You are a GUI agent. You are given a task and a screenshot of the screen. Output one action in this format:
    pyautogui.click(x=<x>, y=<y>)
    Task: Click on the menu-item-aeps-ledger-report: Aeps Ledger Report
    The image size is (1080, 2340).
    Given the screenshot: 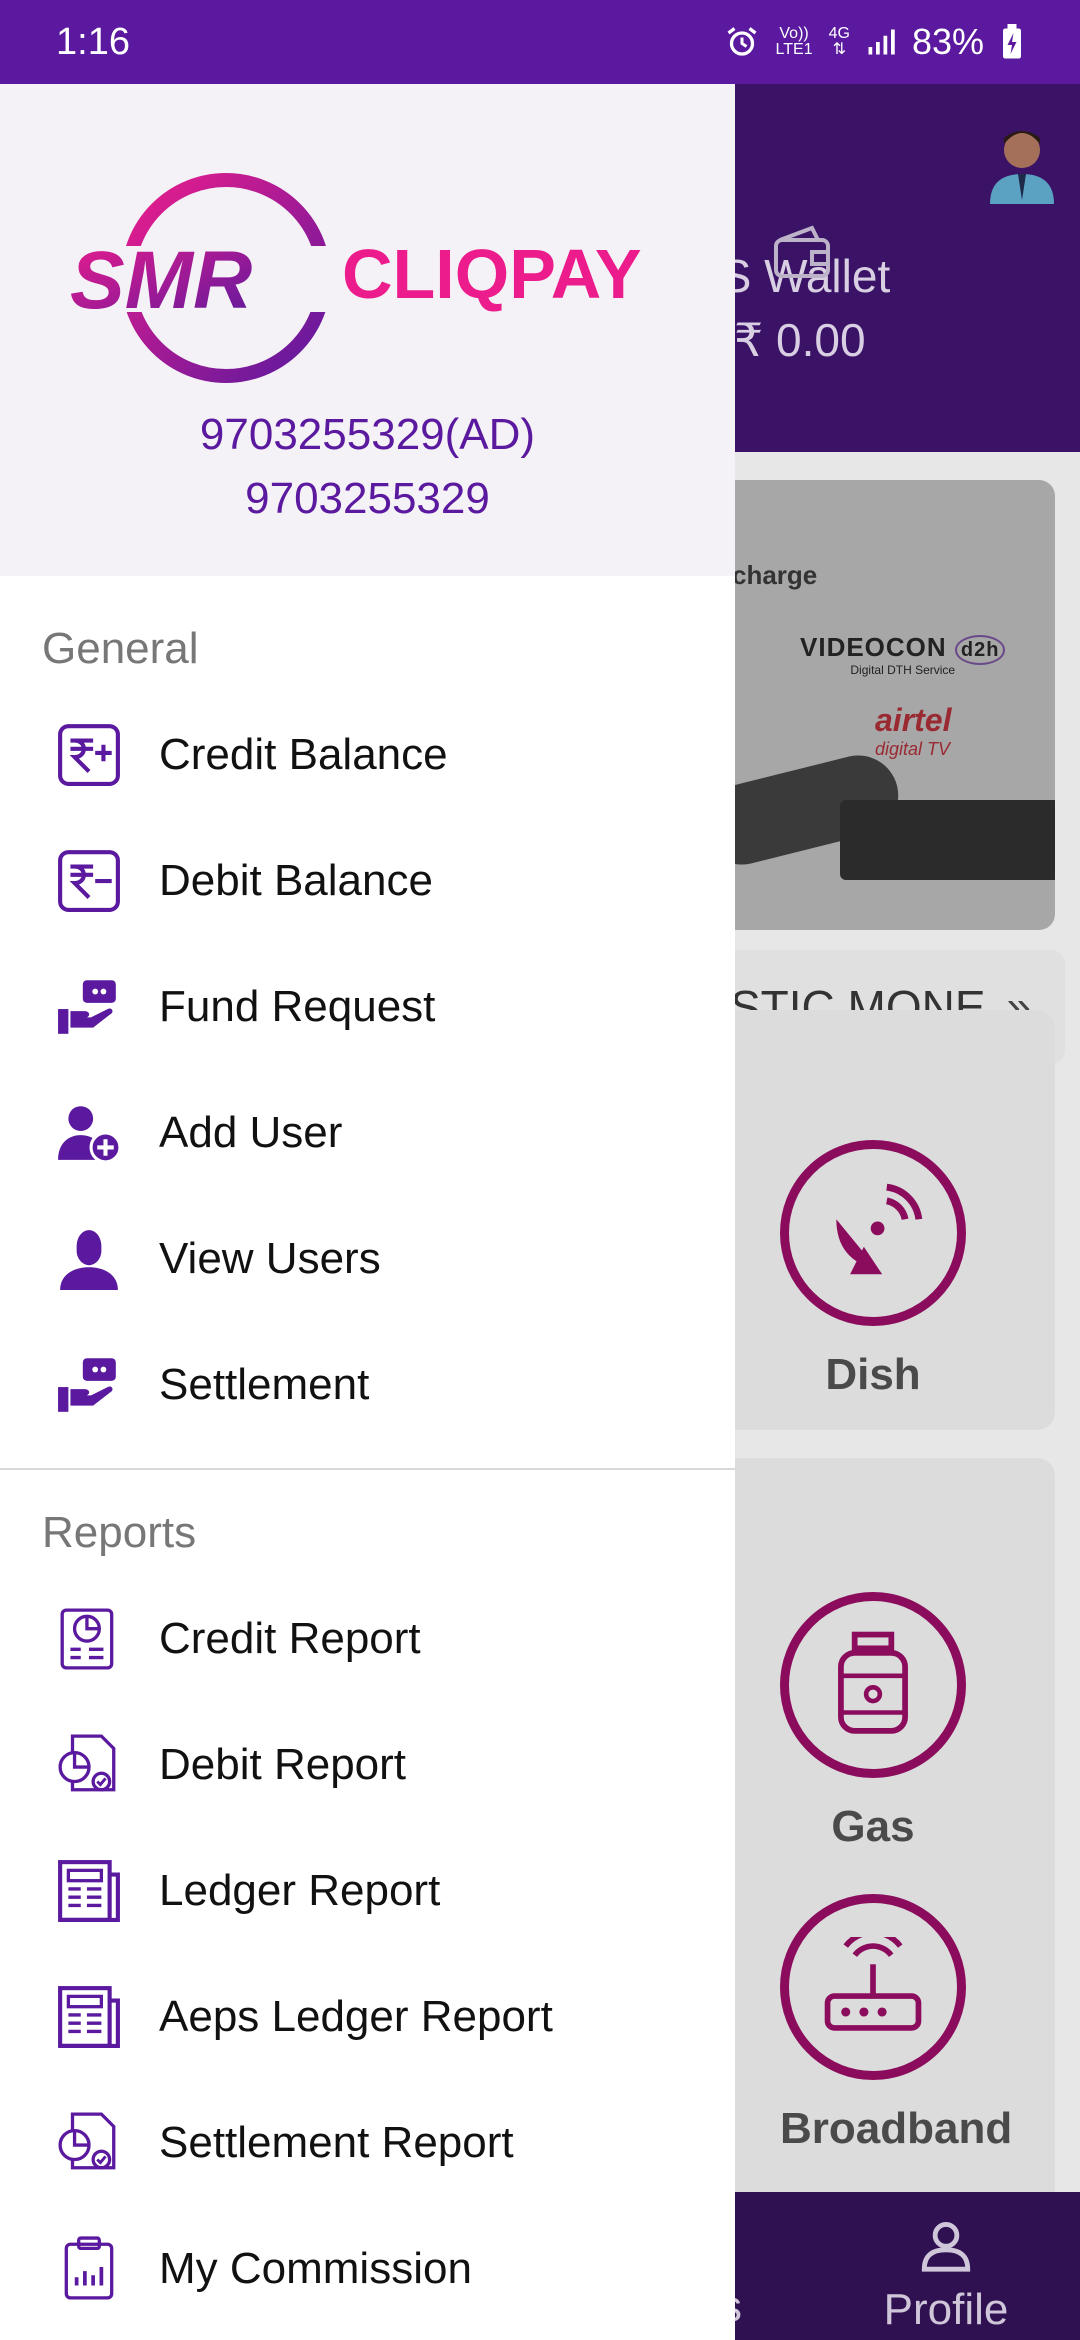 What is the action you would take?
    pyautogui.click(x=367, y=2017)
    